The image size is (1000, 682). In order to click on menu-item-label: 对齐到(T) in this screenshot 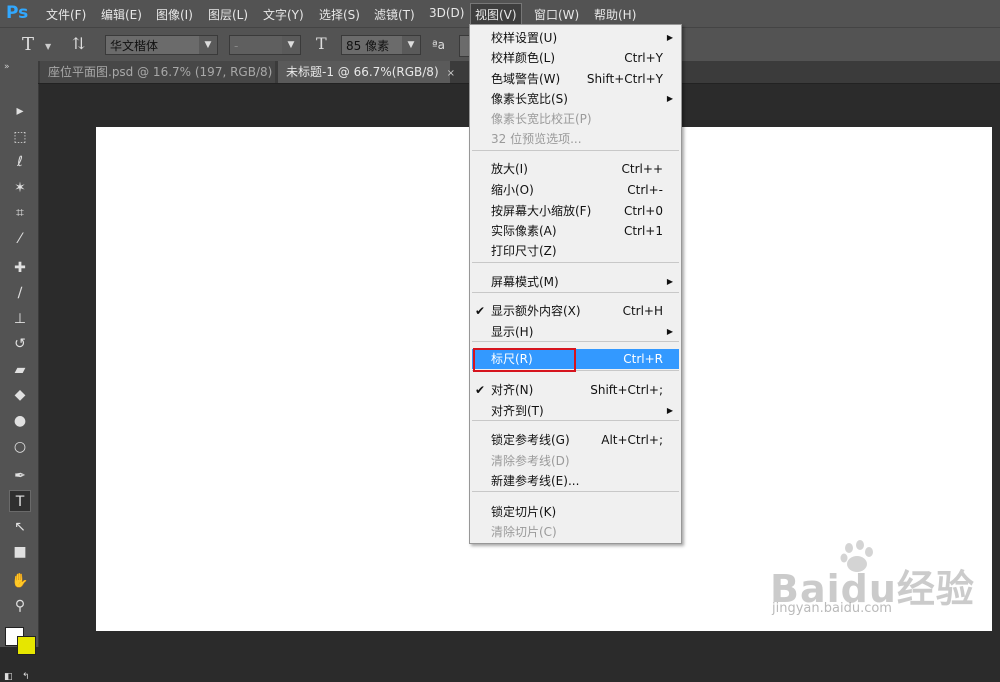, I will do `click(517, 411)`.